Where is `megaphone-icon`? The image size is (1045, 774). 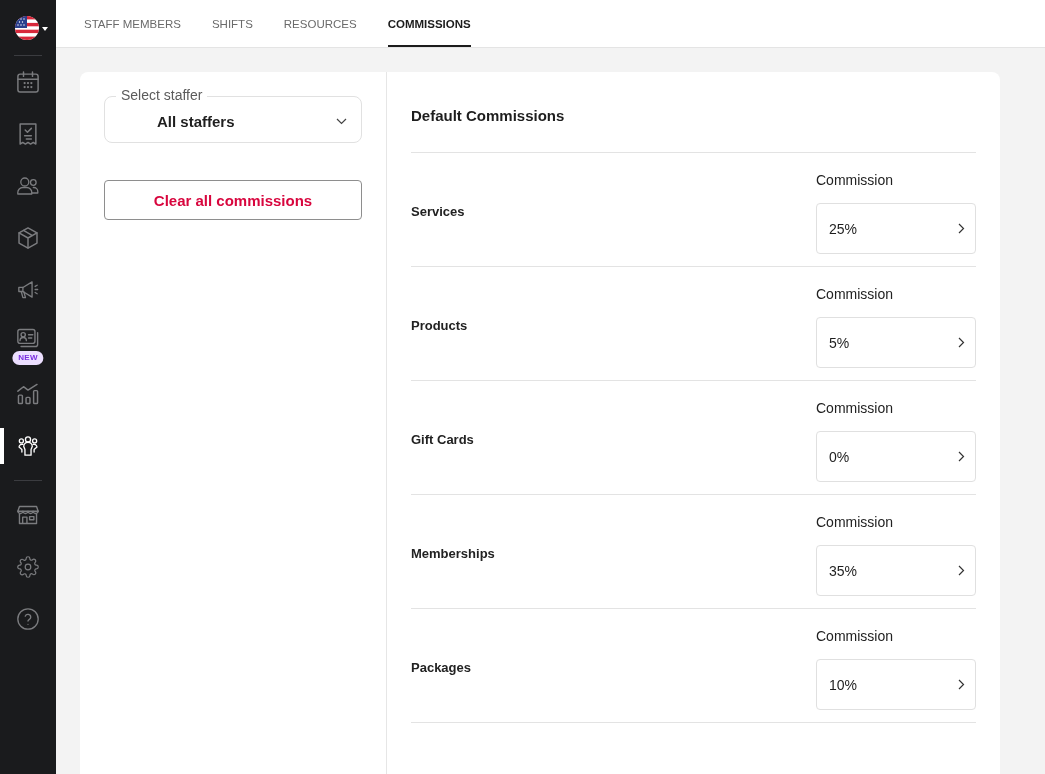 megaphone-icon is located at coordinates (28, 290).